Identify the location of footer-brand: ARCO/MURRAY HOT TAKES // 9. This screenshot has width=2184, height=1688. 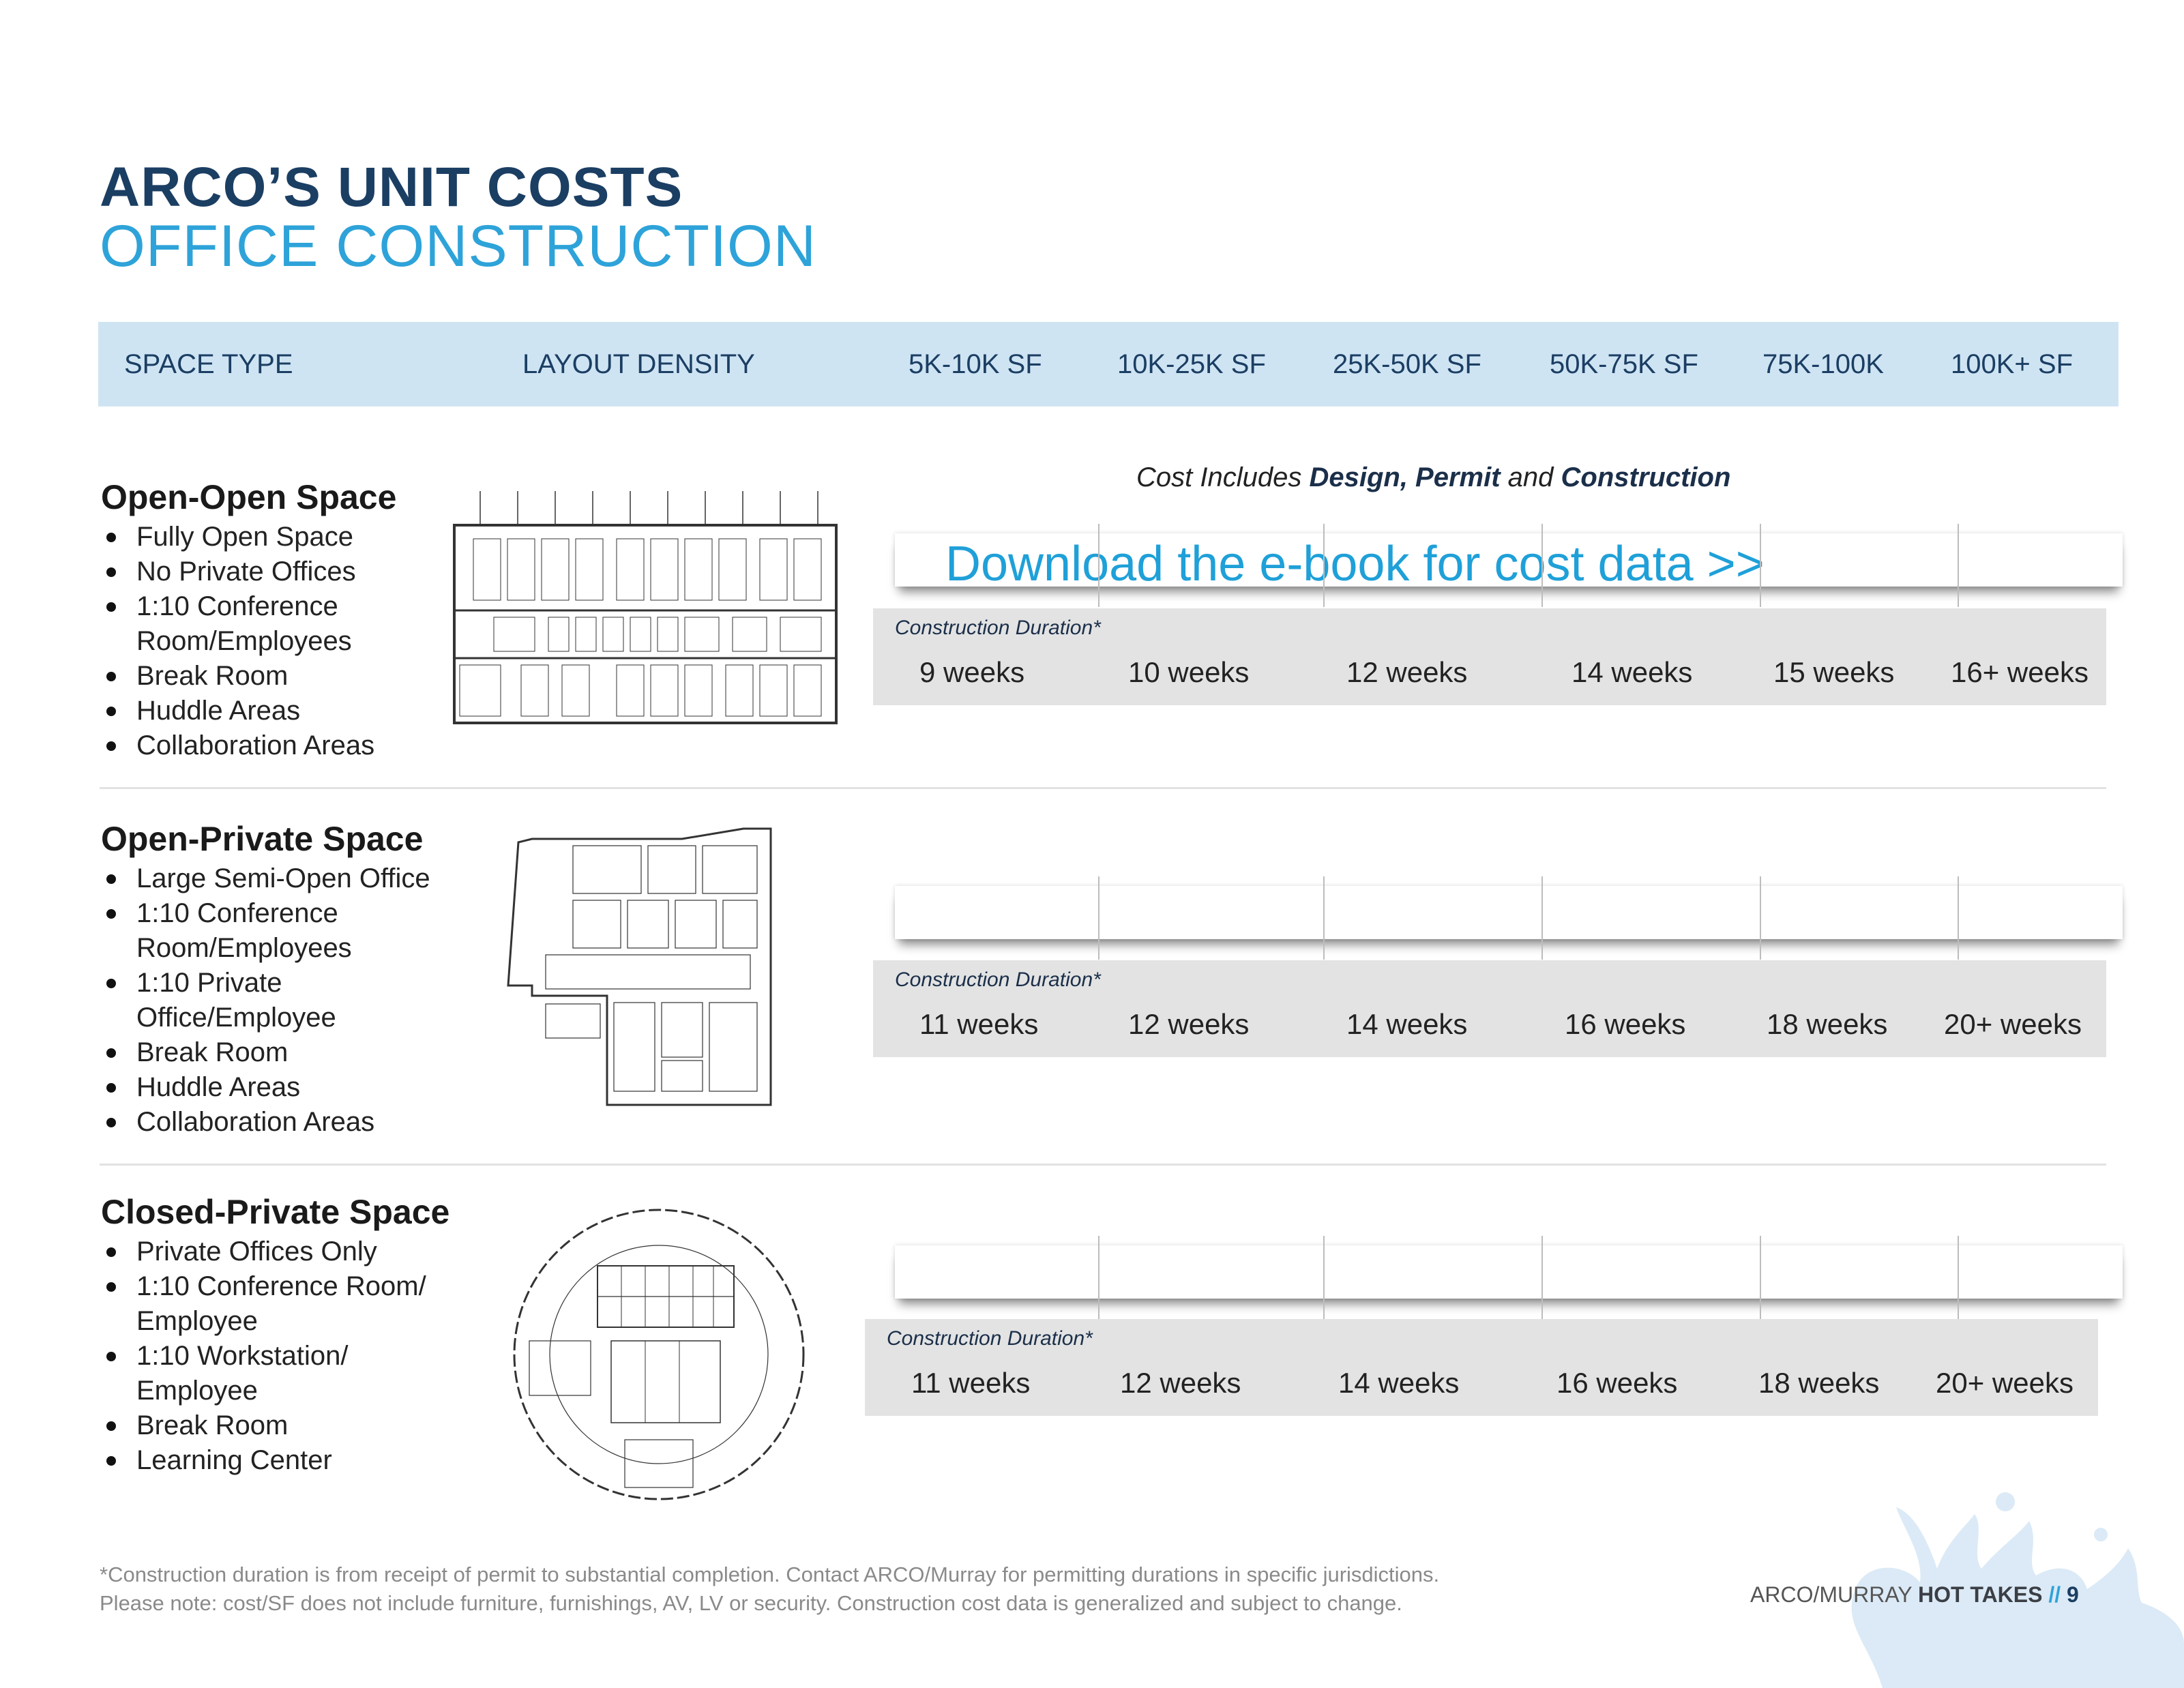
(1914, 1595).